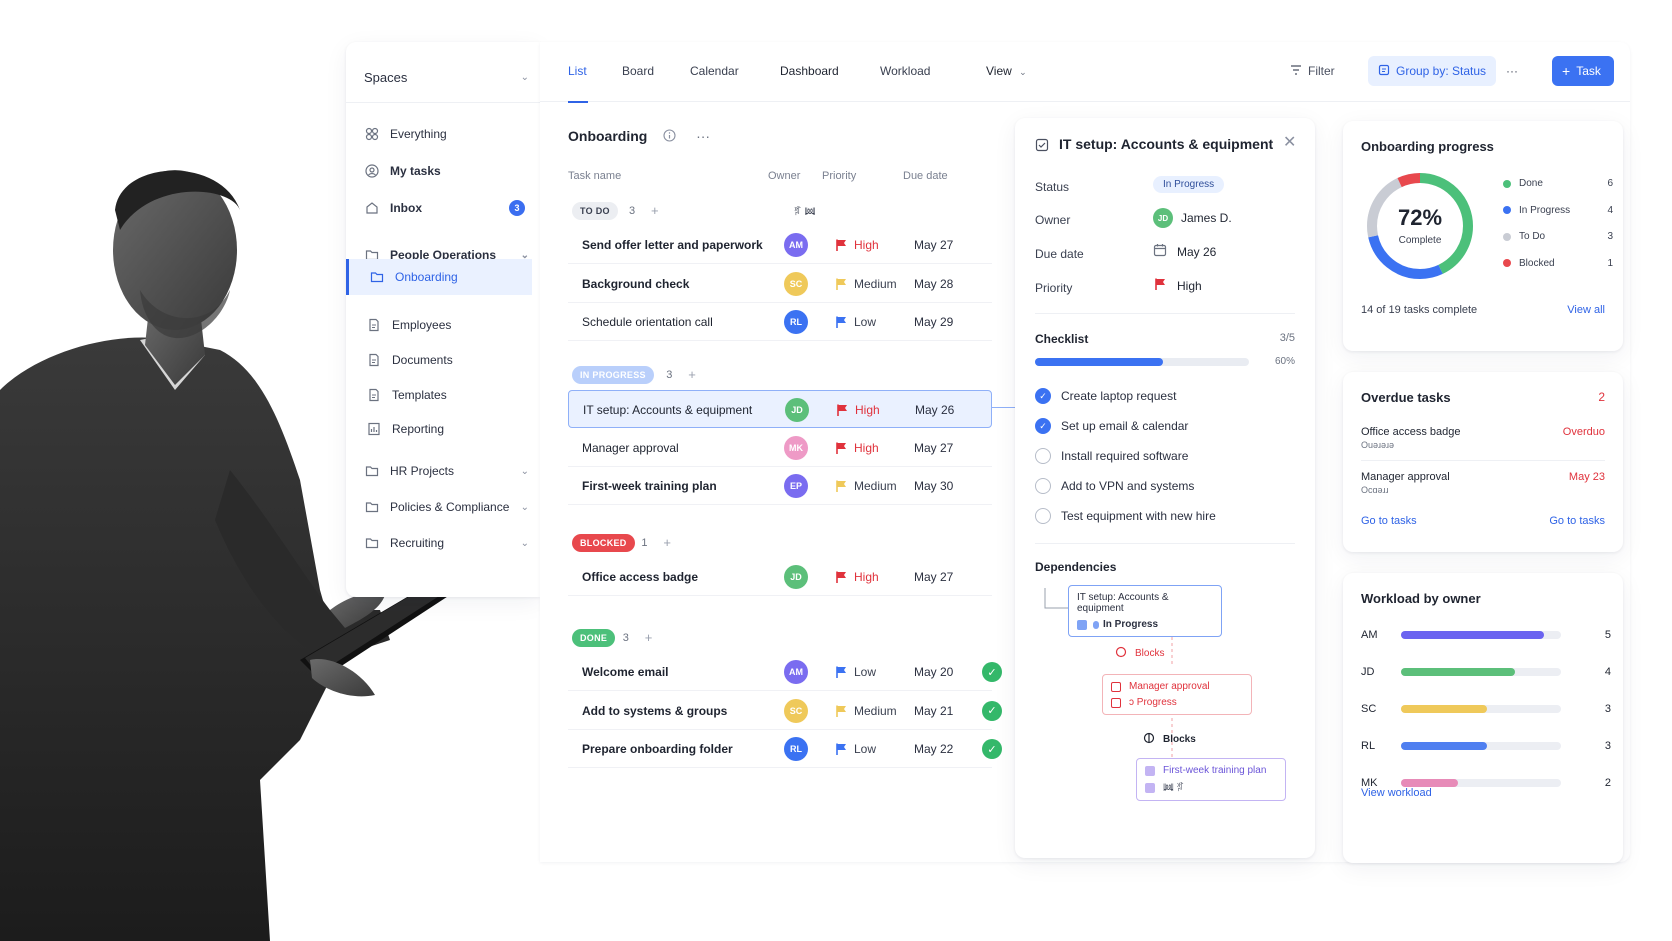 This screenshot has width=1672, height=941. What do you see at coordinates (1211, 779) in the screenshot?
I see `dependency-card-training-plan: First-week training plan ꔞ ꂎ` at bounding box center [1211, 779].